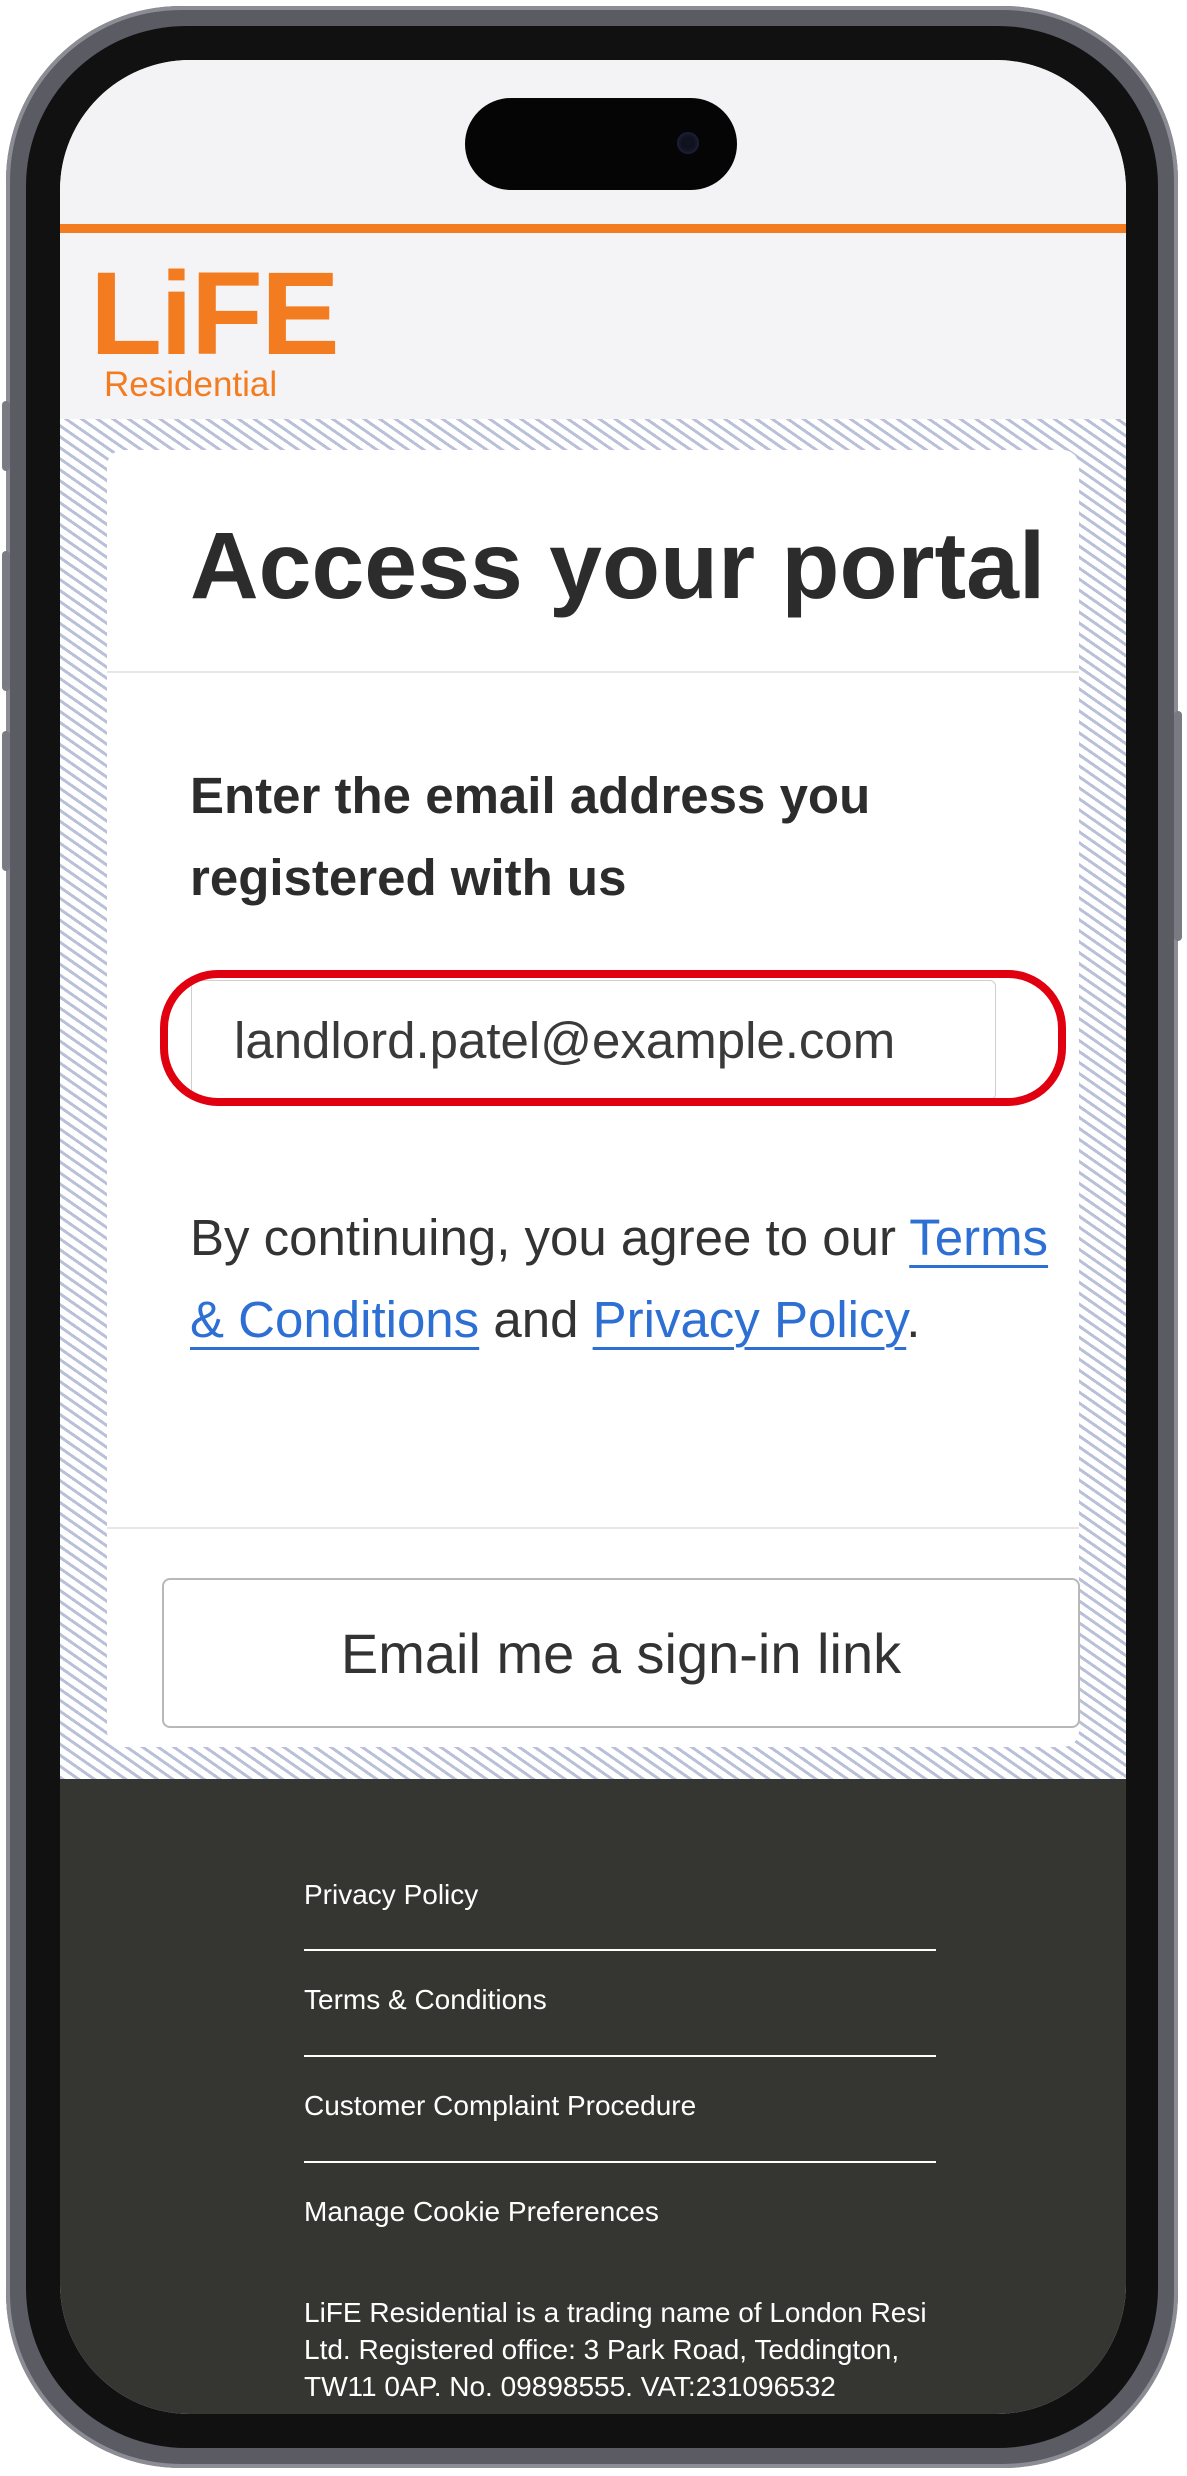  I want to click on page-title: Access your portal, so click(618, 566).